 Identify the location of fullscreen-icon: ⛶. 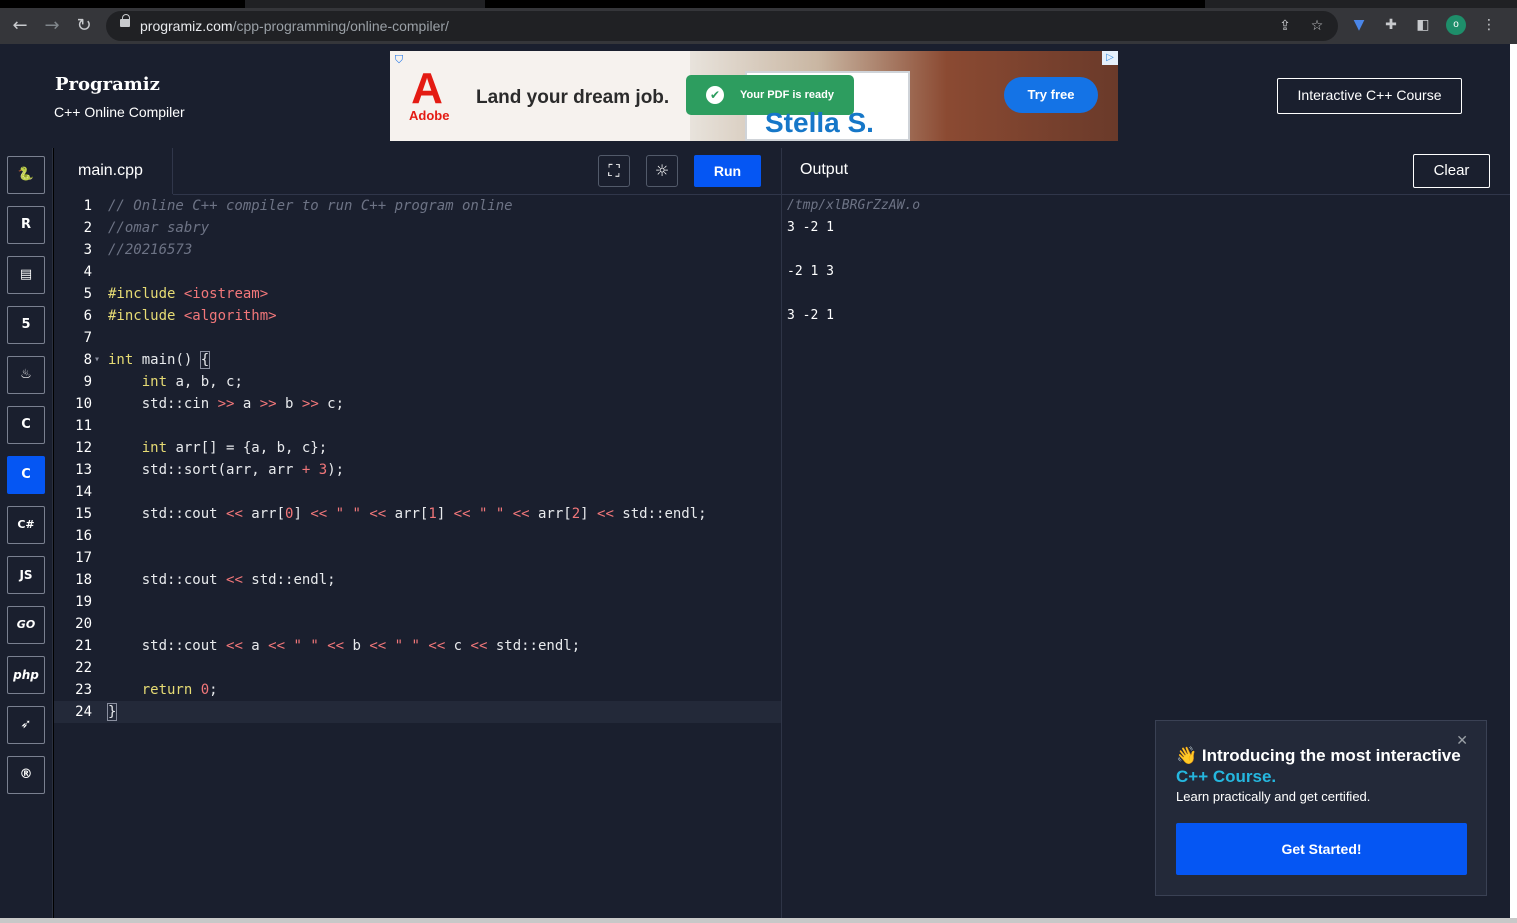
(614, 171).